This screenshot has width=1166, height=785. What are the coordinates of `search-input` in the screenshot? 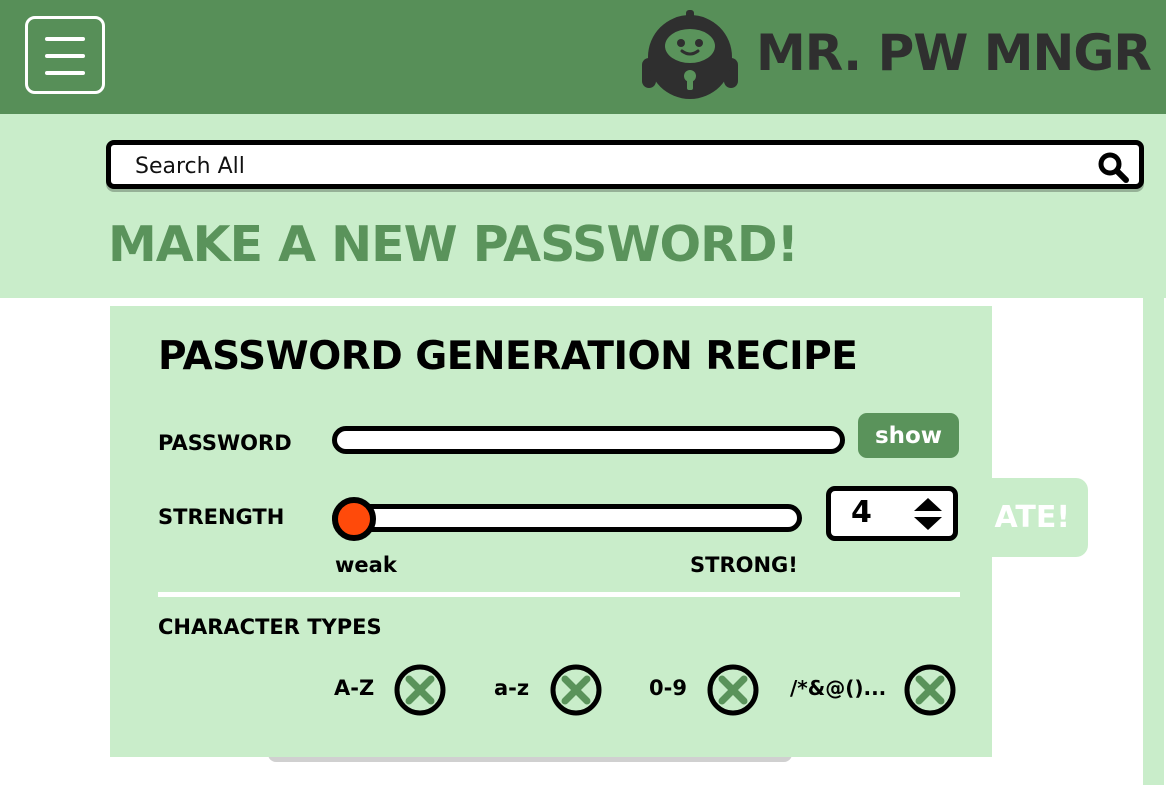 It's located at (585, 166).